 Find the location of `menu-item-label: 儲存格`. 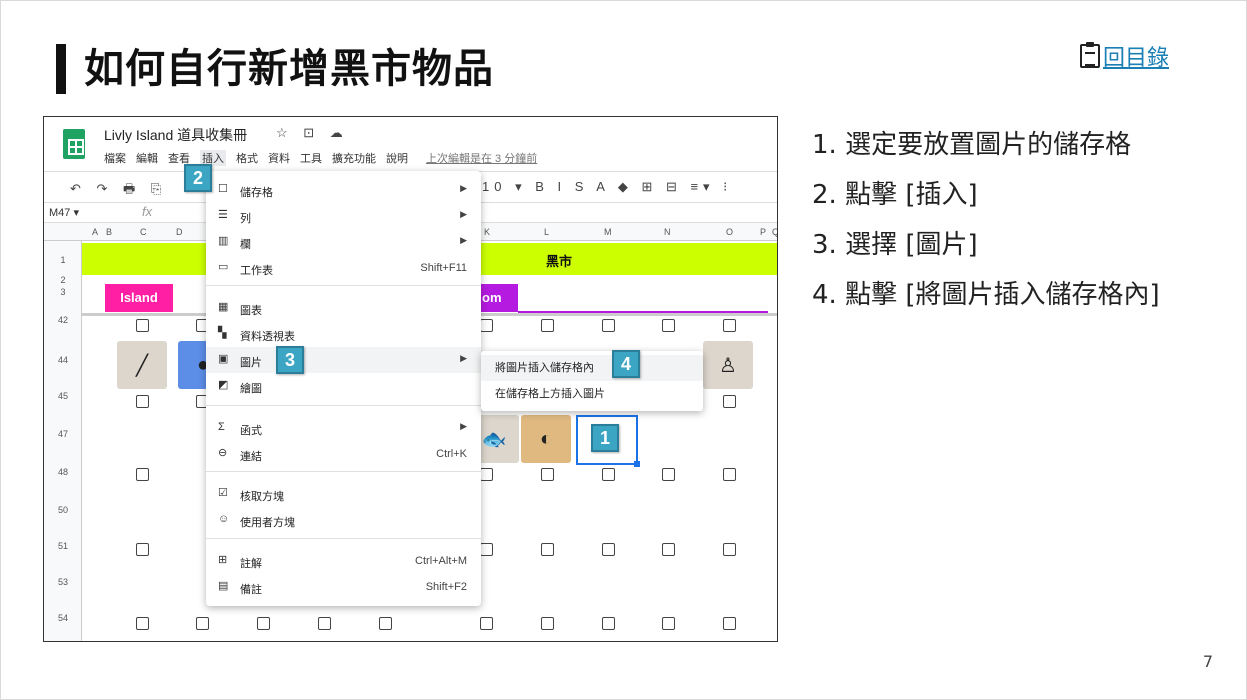

menu-item-label: 儲存格 is located at coordinates (256, 193).